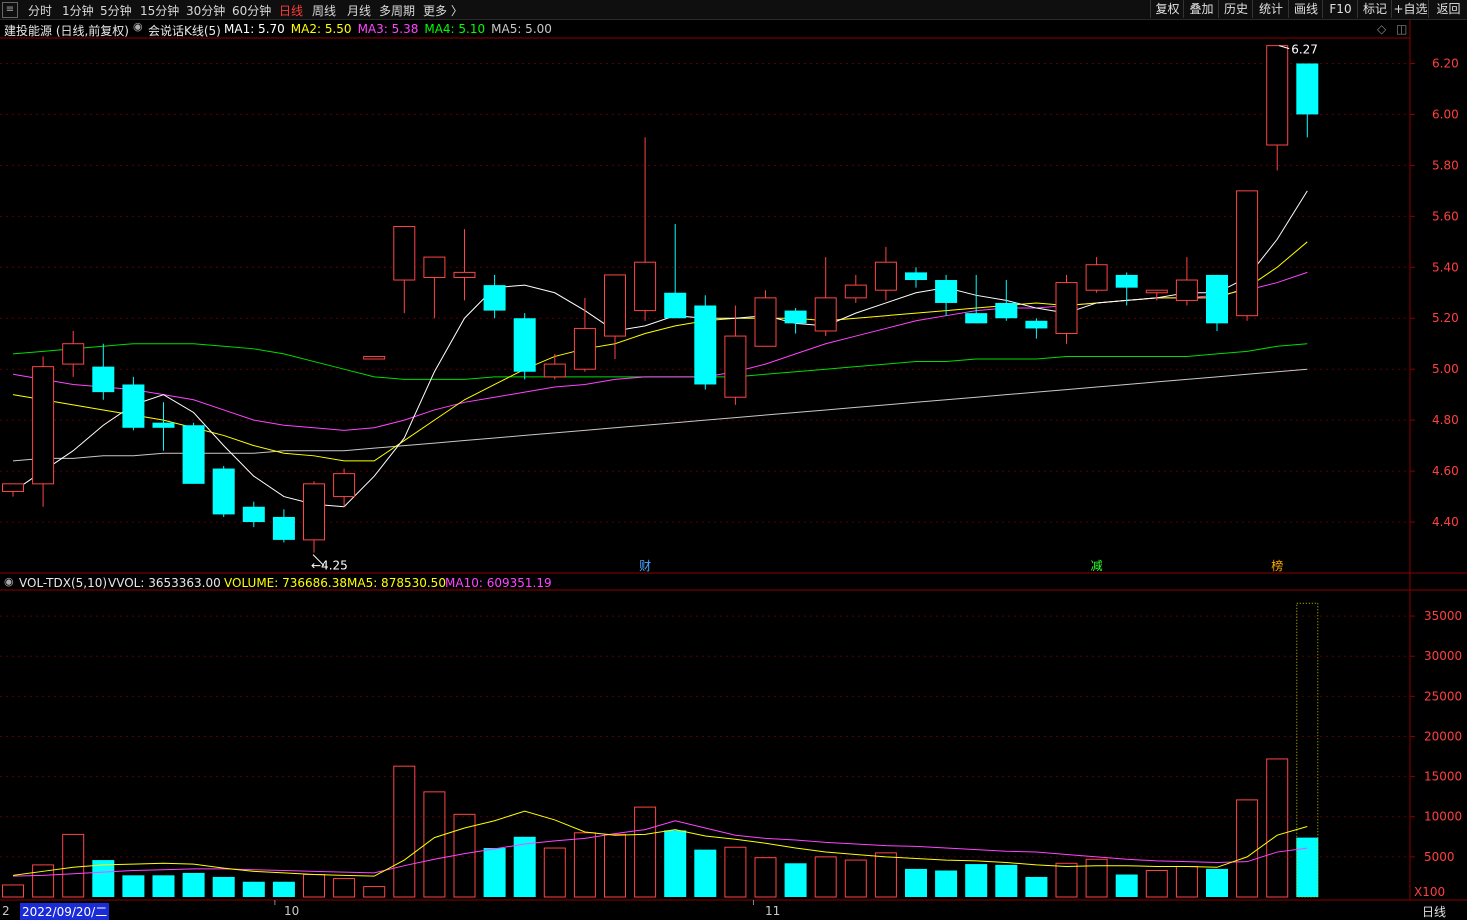  Describe the element at coordinates (1443, 656) in the screenshot. I see `vol-tick-label-1: 30000` at that location.